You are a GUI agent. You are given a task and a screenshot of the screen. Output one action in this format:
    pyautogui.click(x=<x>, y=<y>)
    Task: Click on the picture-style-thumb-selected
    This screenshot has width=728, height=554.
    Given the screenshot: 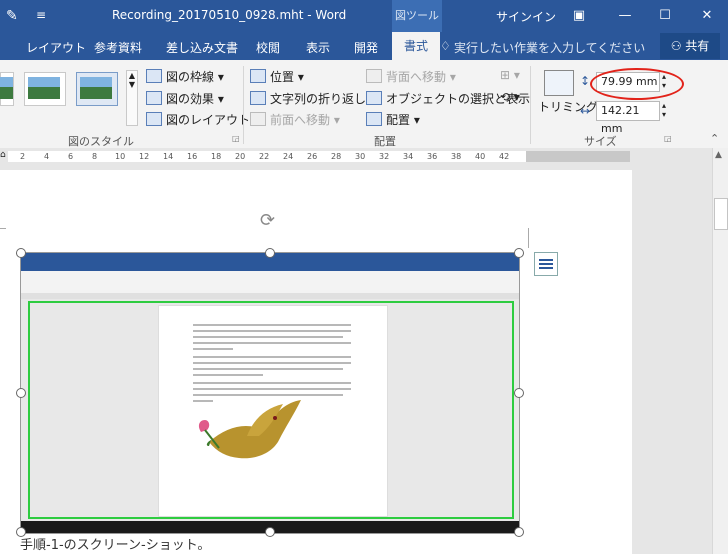 What is the action you would take?
    pyautogui.click(x=97, y=89)
    